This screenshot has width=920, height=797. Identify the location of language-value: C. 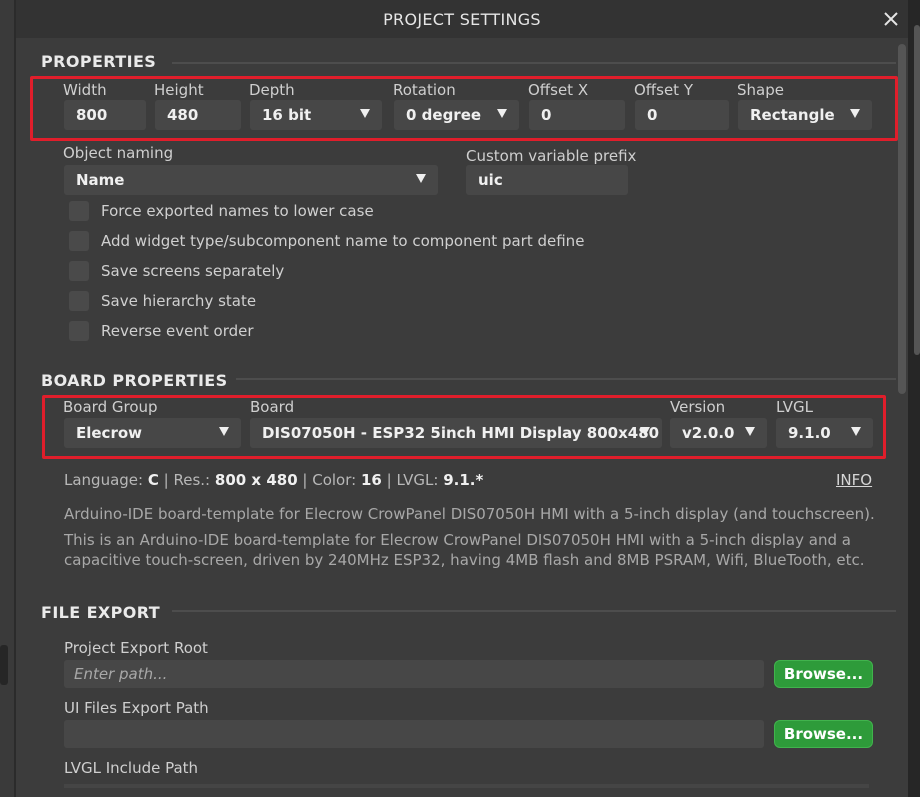
(153, 480).